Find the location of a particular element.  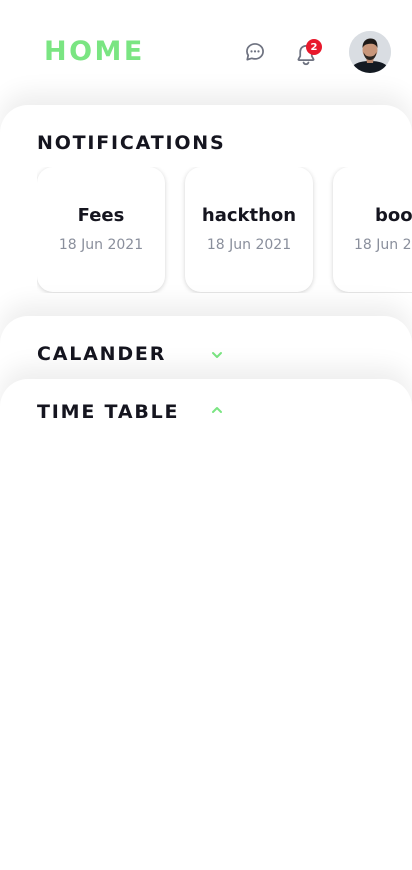

notification-card: boo 18 Jun 2 is located at coordinates (372, 229).